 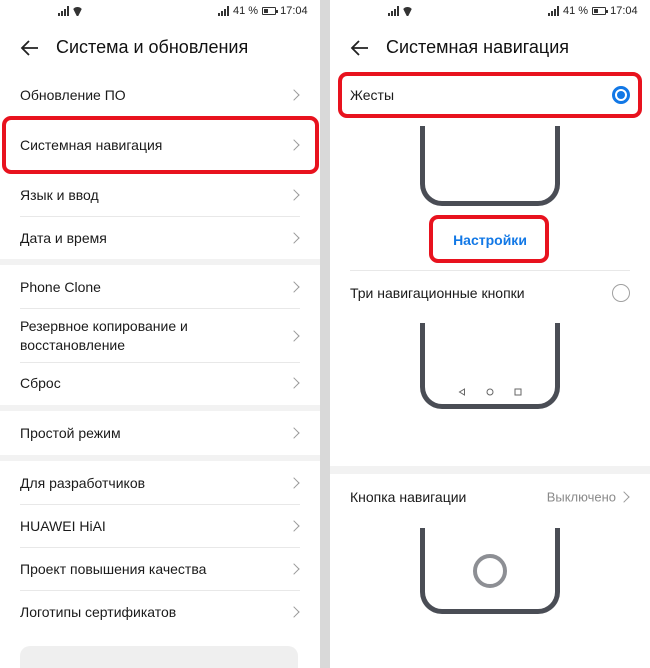 I want to click on item-label: HUAWEI HiAI, so click(x=63, y=526).